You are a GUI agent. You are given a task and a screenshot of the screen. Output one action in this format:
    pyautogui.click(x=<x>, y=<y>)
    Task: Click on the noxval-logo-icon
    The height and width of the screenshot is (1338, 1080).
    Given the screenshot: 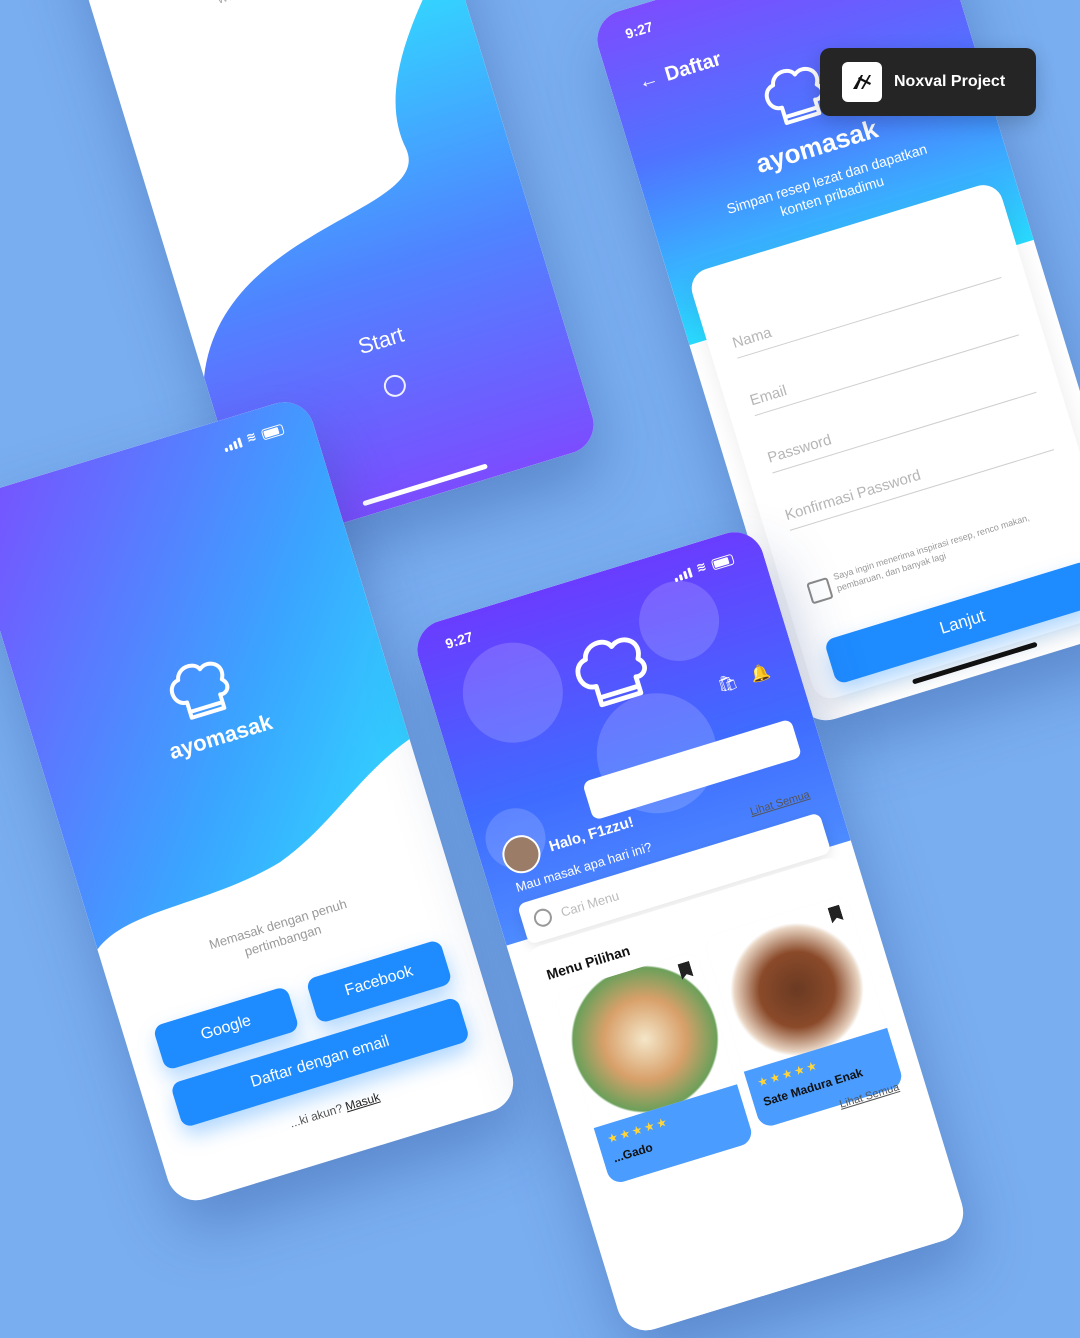 What is the action you would take?
    pyautogui.click(x=862, y=82)
    